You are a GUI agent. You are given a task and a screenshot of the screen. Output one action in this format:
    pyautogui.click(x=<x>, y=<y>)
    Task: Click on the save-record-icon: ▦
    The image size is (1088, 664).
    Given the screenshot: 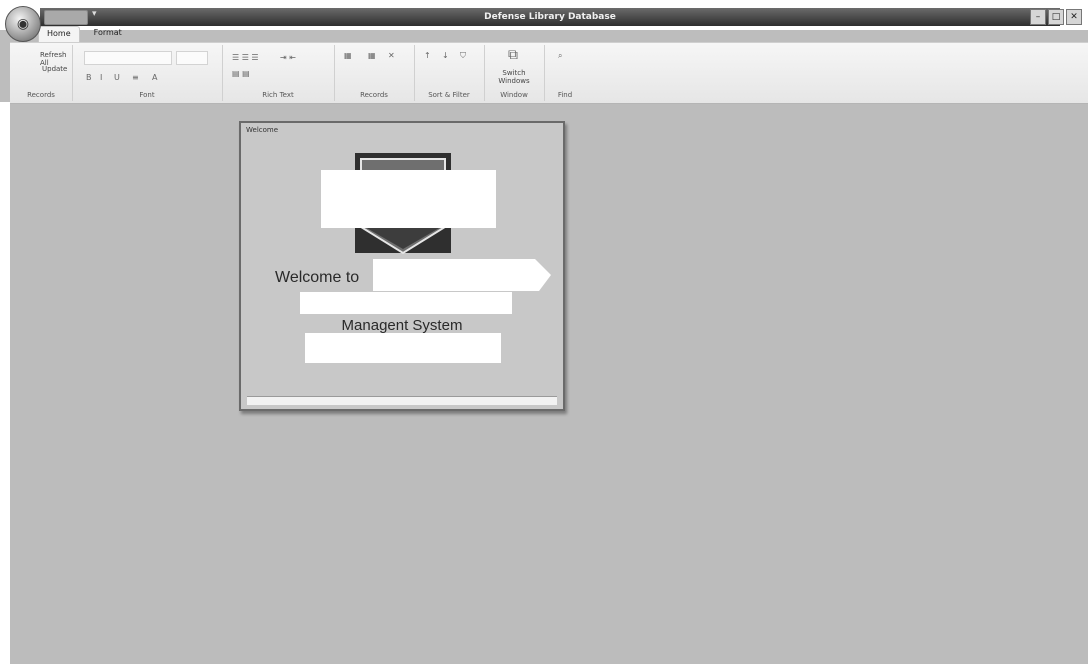 What is the action you would take?
    pyautogui.click(x=372, y=55)
    